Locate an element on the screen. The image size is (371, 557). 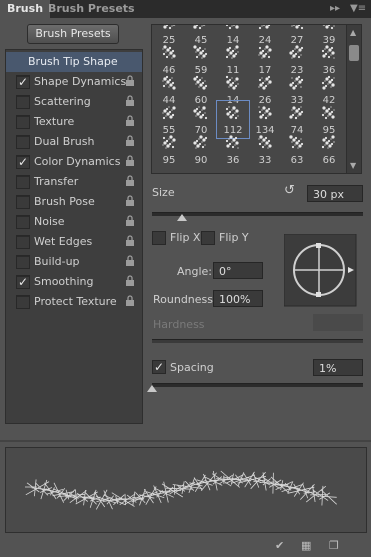
option-wet-edges: Wet Edges is located at coordinates (74, 242).